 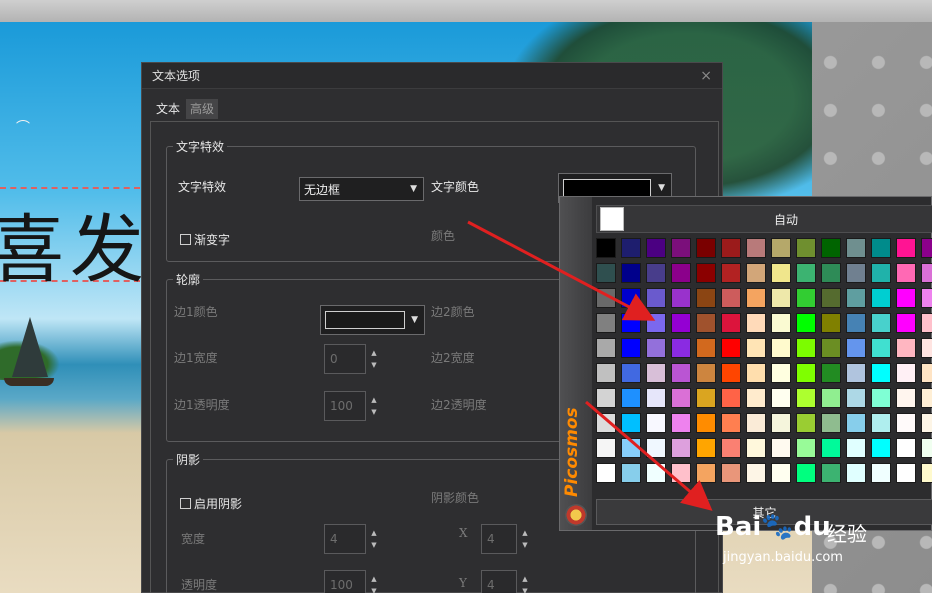 I want to click on shadow-opacity-stepper: 100 ▲ ▼, so click(x=353, y=581).